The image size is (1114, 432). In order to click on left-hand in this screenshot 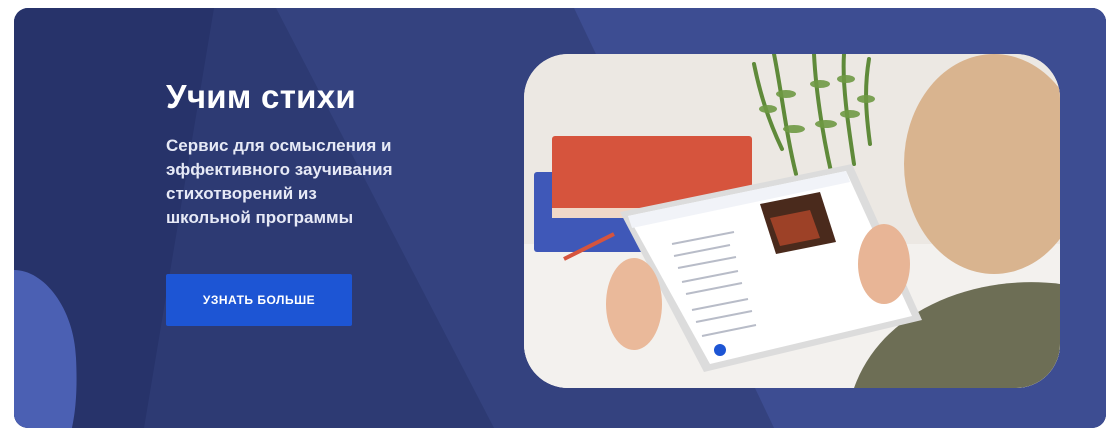, I will do `click(634, 304)`.